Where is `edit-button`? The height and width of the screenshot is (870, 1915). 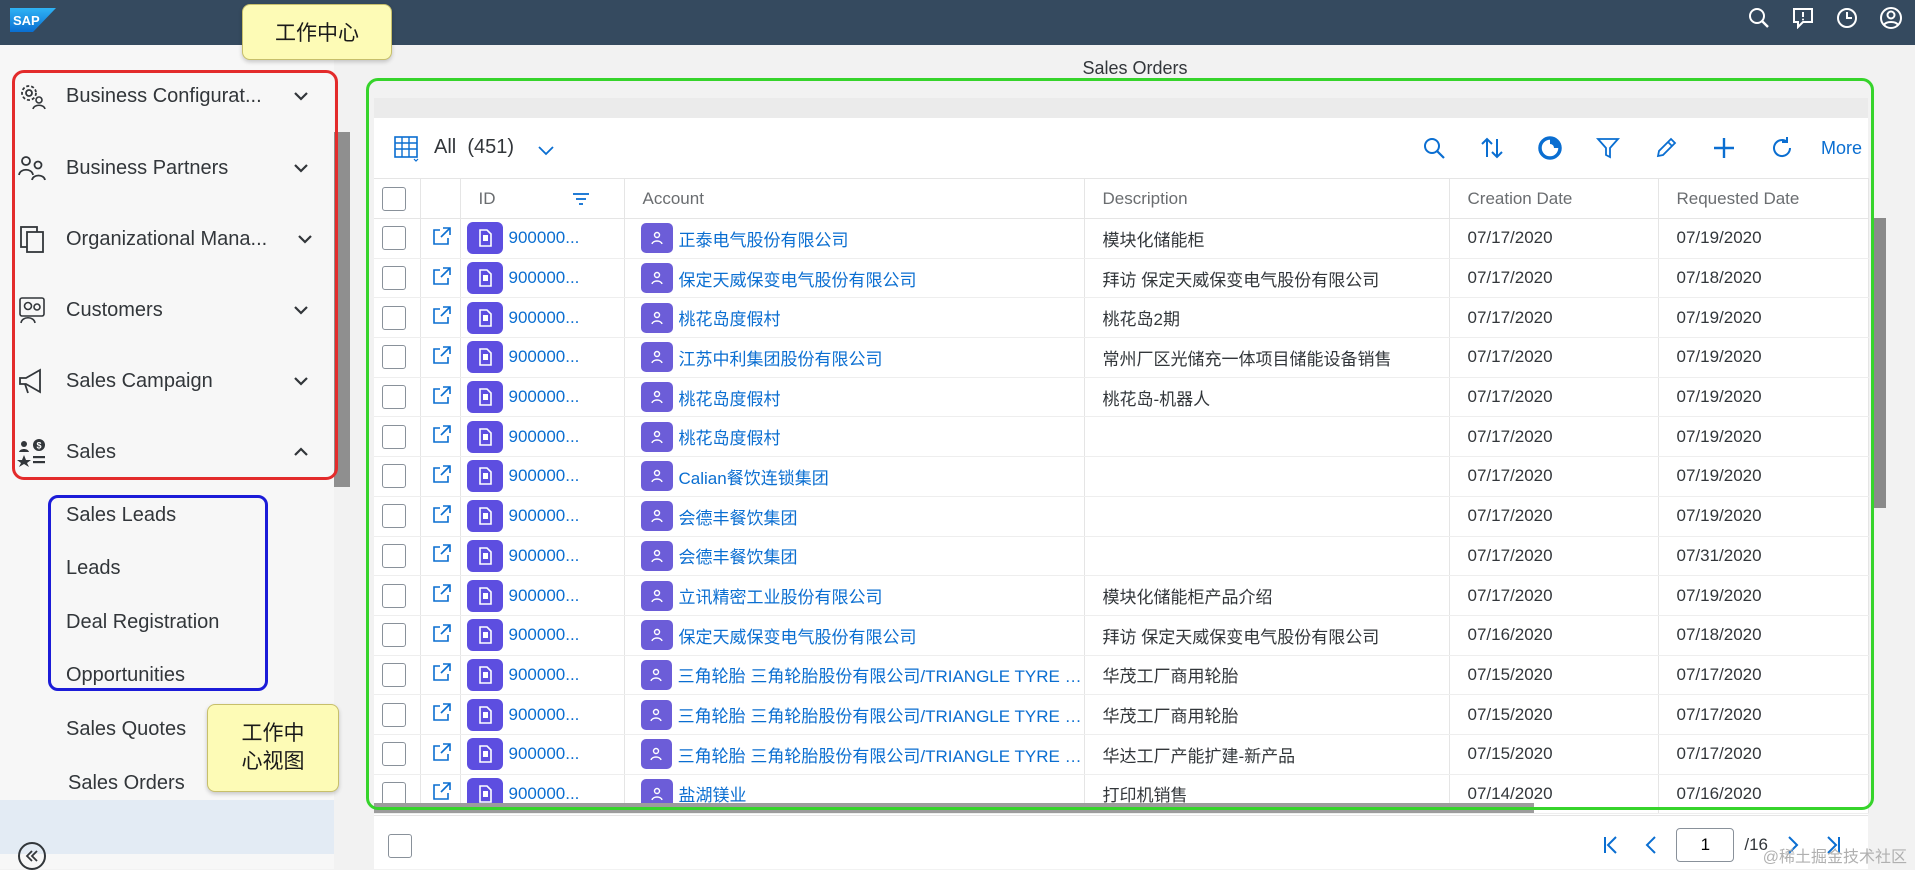
edit-button is located at coordinates (1666, 148).